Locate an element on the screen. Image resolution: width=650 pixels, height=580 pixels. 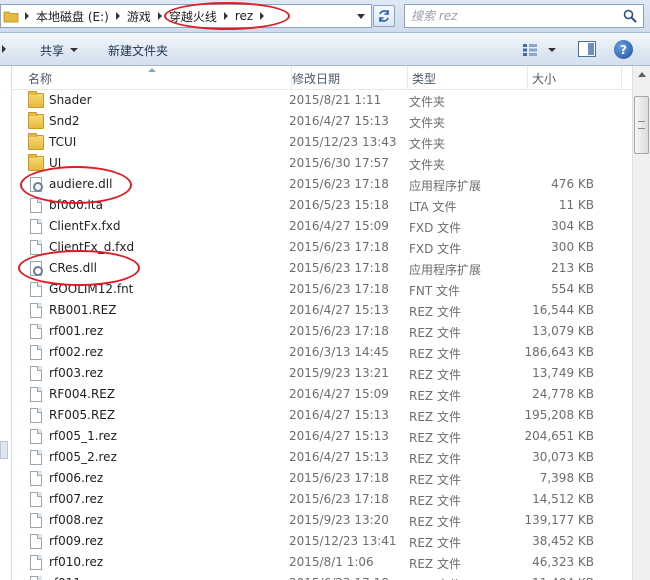
file-name: TCUI is located at coordinates (63, 142).